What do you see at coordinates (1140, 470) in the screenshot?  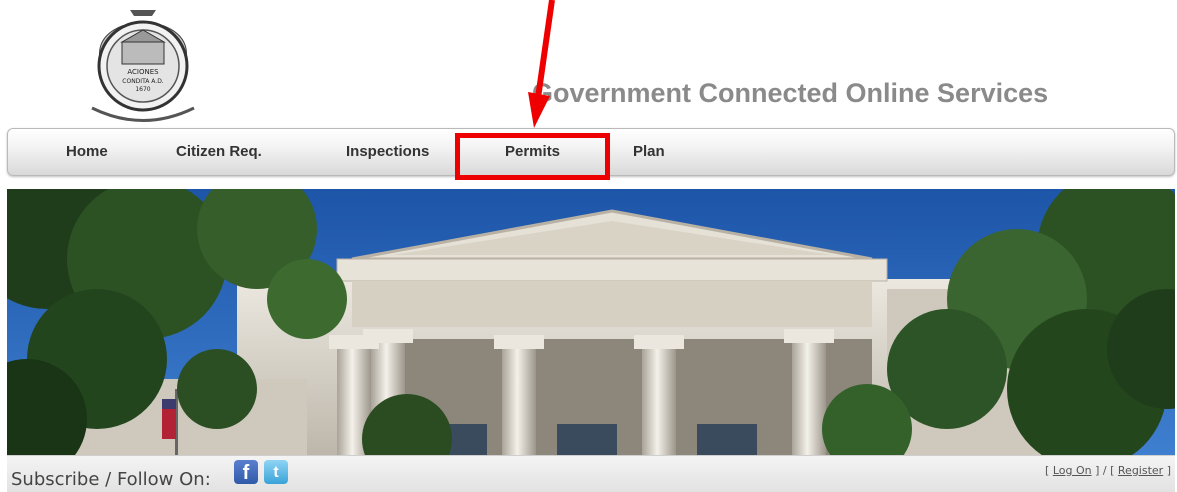 I see `register-link: Register` at bounding box center [1140, 470].